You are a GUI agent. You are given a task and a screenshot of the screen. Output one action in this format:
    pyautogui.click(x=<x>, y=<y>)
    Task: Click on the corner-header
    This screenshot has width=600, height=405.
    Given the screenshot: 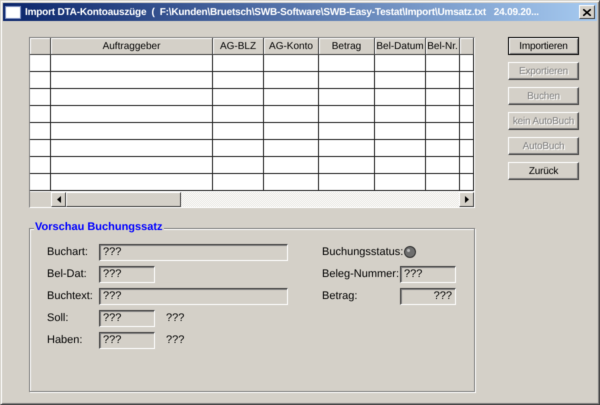 What is the action you would take?
    pyautogui.click(x=40, y=46)
    